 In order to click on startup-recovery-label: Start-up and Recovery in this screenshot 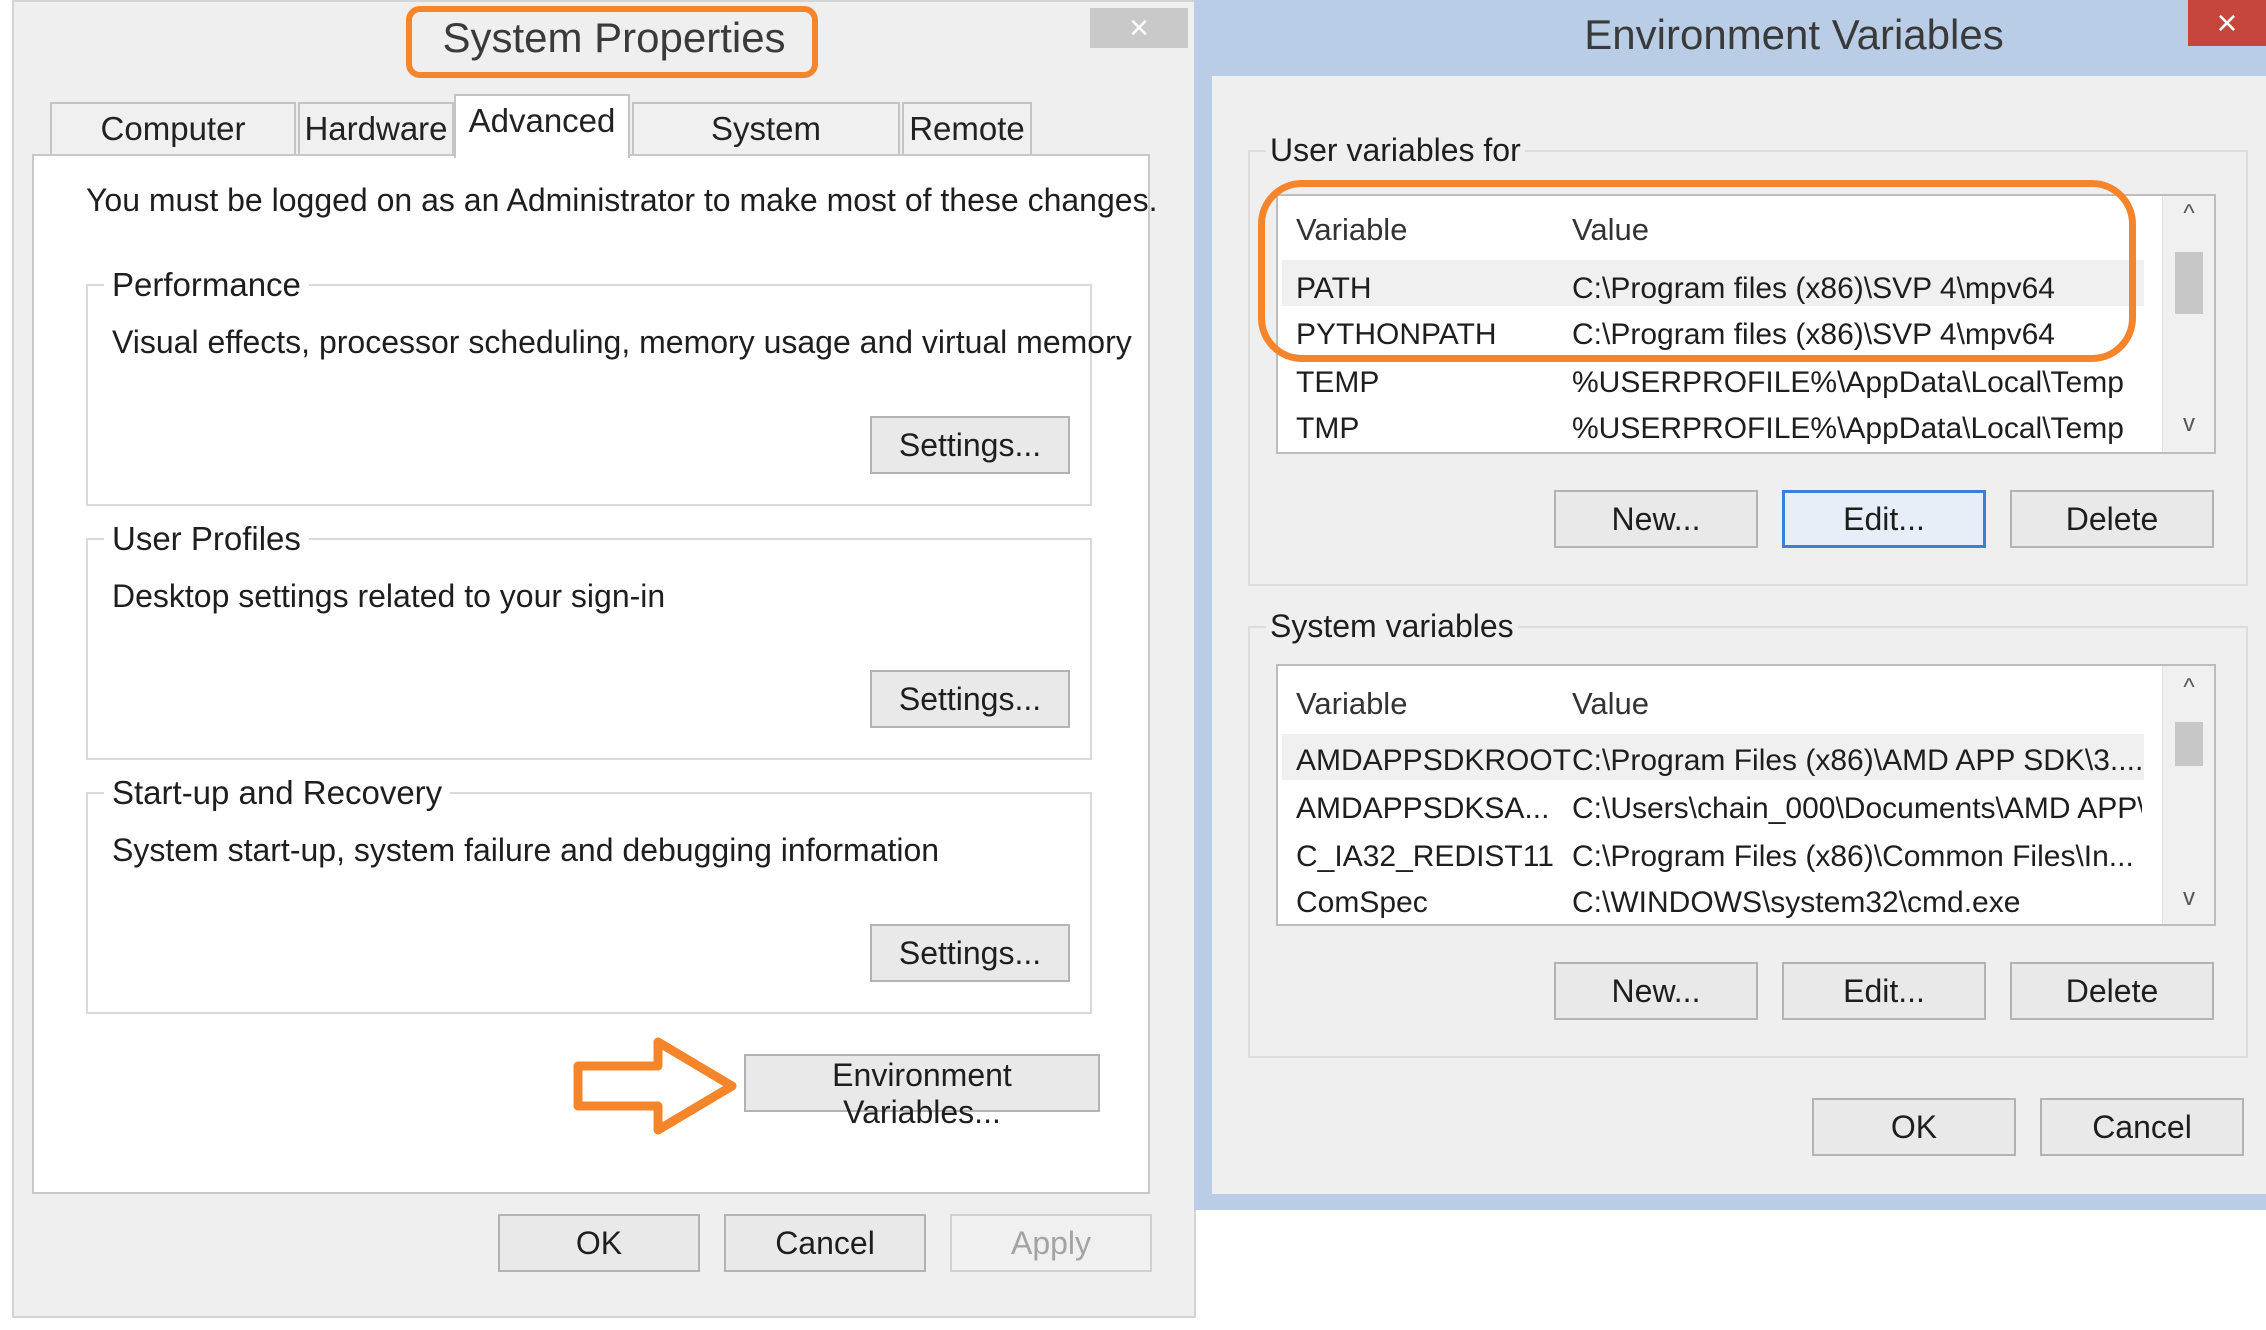, I will do `click(277, 793)`.